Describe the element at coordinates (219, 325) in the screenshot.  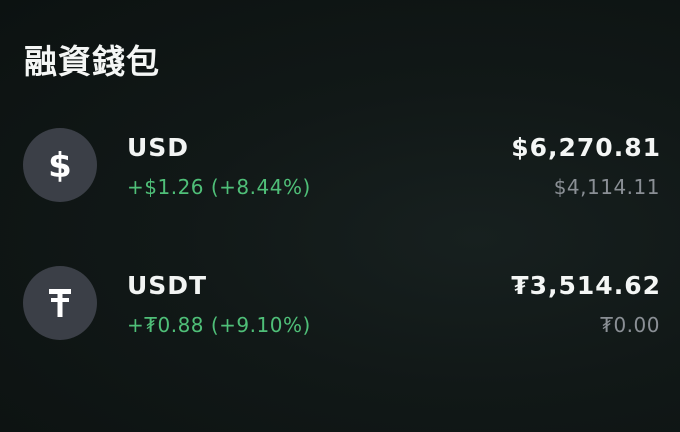
I see `wallet-change: +₮0.88 (+9.10%)` at that location.